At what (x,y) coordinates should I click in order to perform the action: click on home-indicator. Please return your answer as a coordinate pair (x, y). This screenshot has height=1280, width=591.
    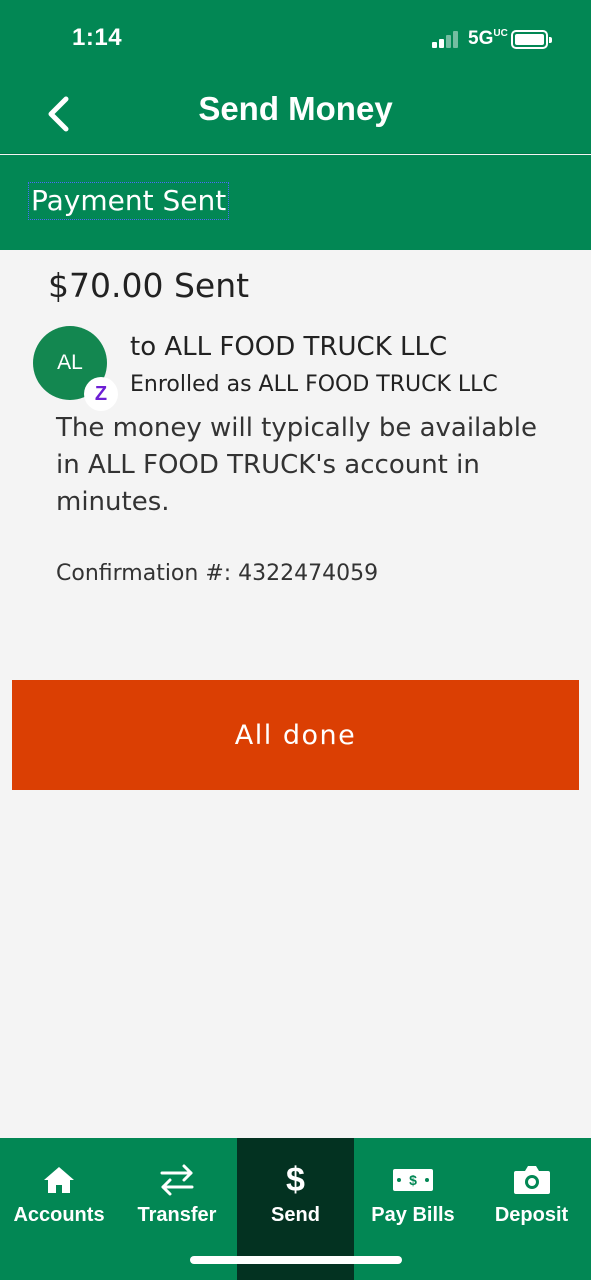
    Looking at the image, I should click on (296, 1260).